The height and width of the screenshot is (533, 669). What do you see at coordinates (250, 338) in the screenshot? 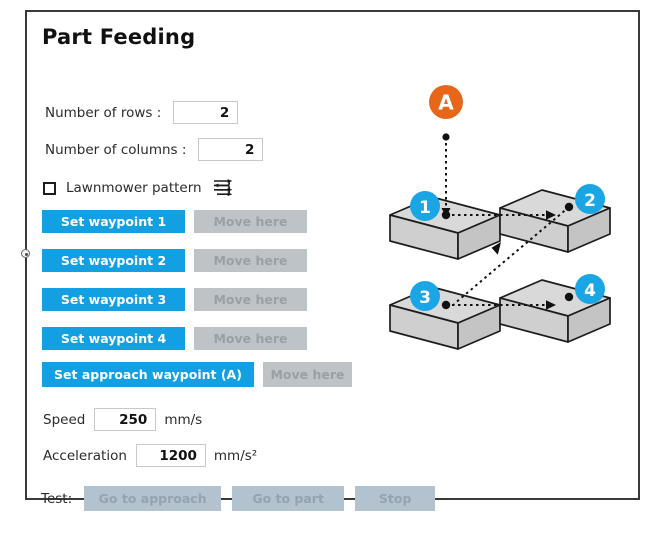
I see `move-here-4-button: Move here` at bounding box center [250, 338].